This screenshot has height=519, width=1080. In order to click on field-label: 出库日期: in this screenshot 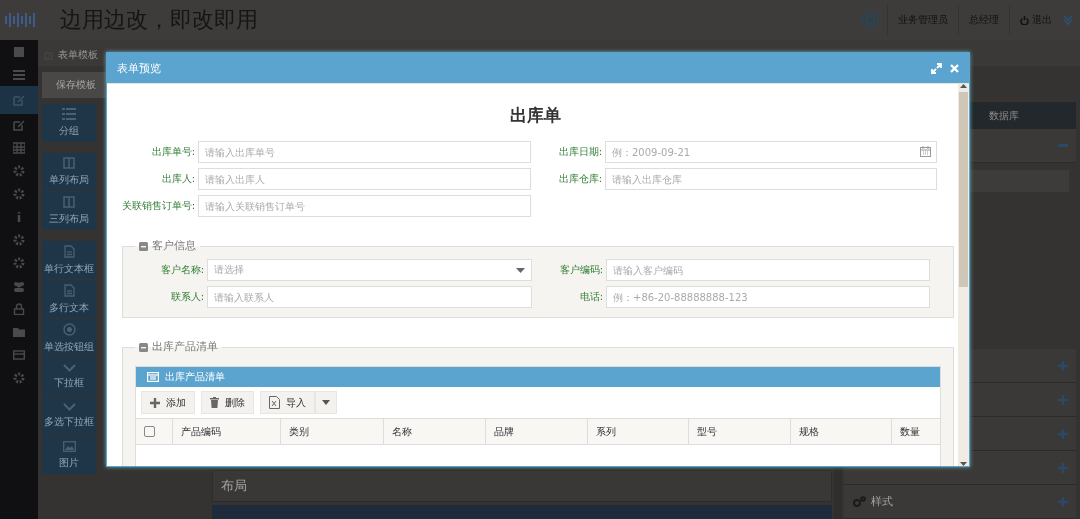, I will do `click(579, 152)`.